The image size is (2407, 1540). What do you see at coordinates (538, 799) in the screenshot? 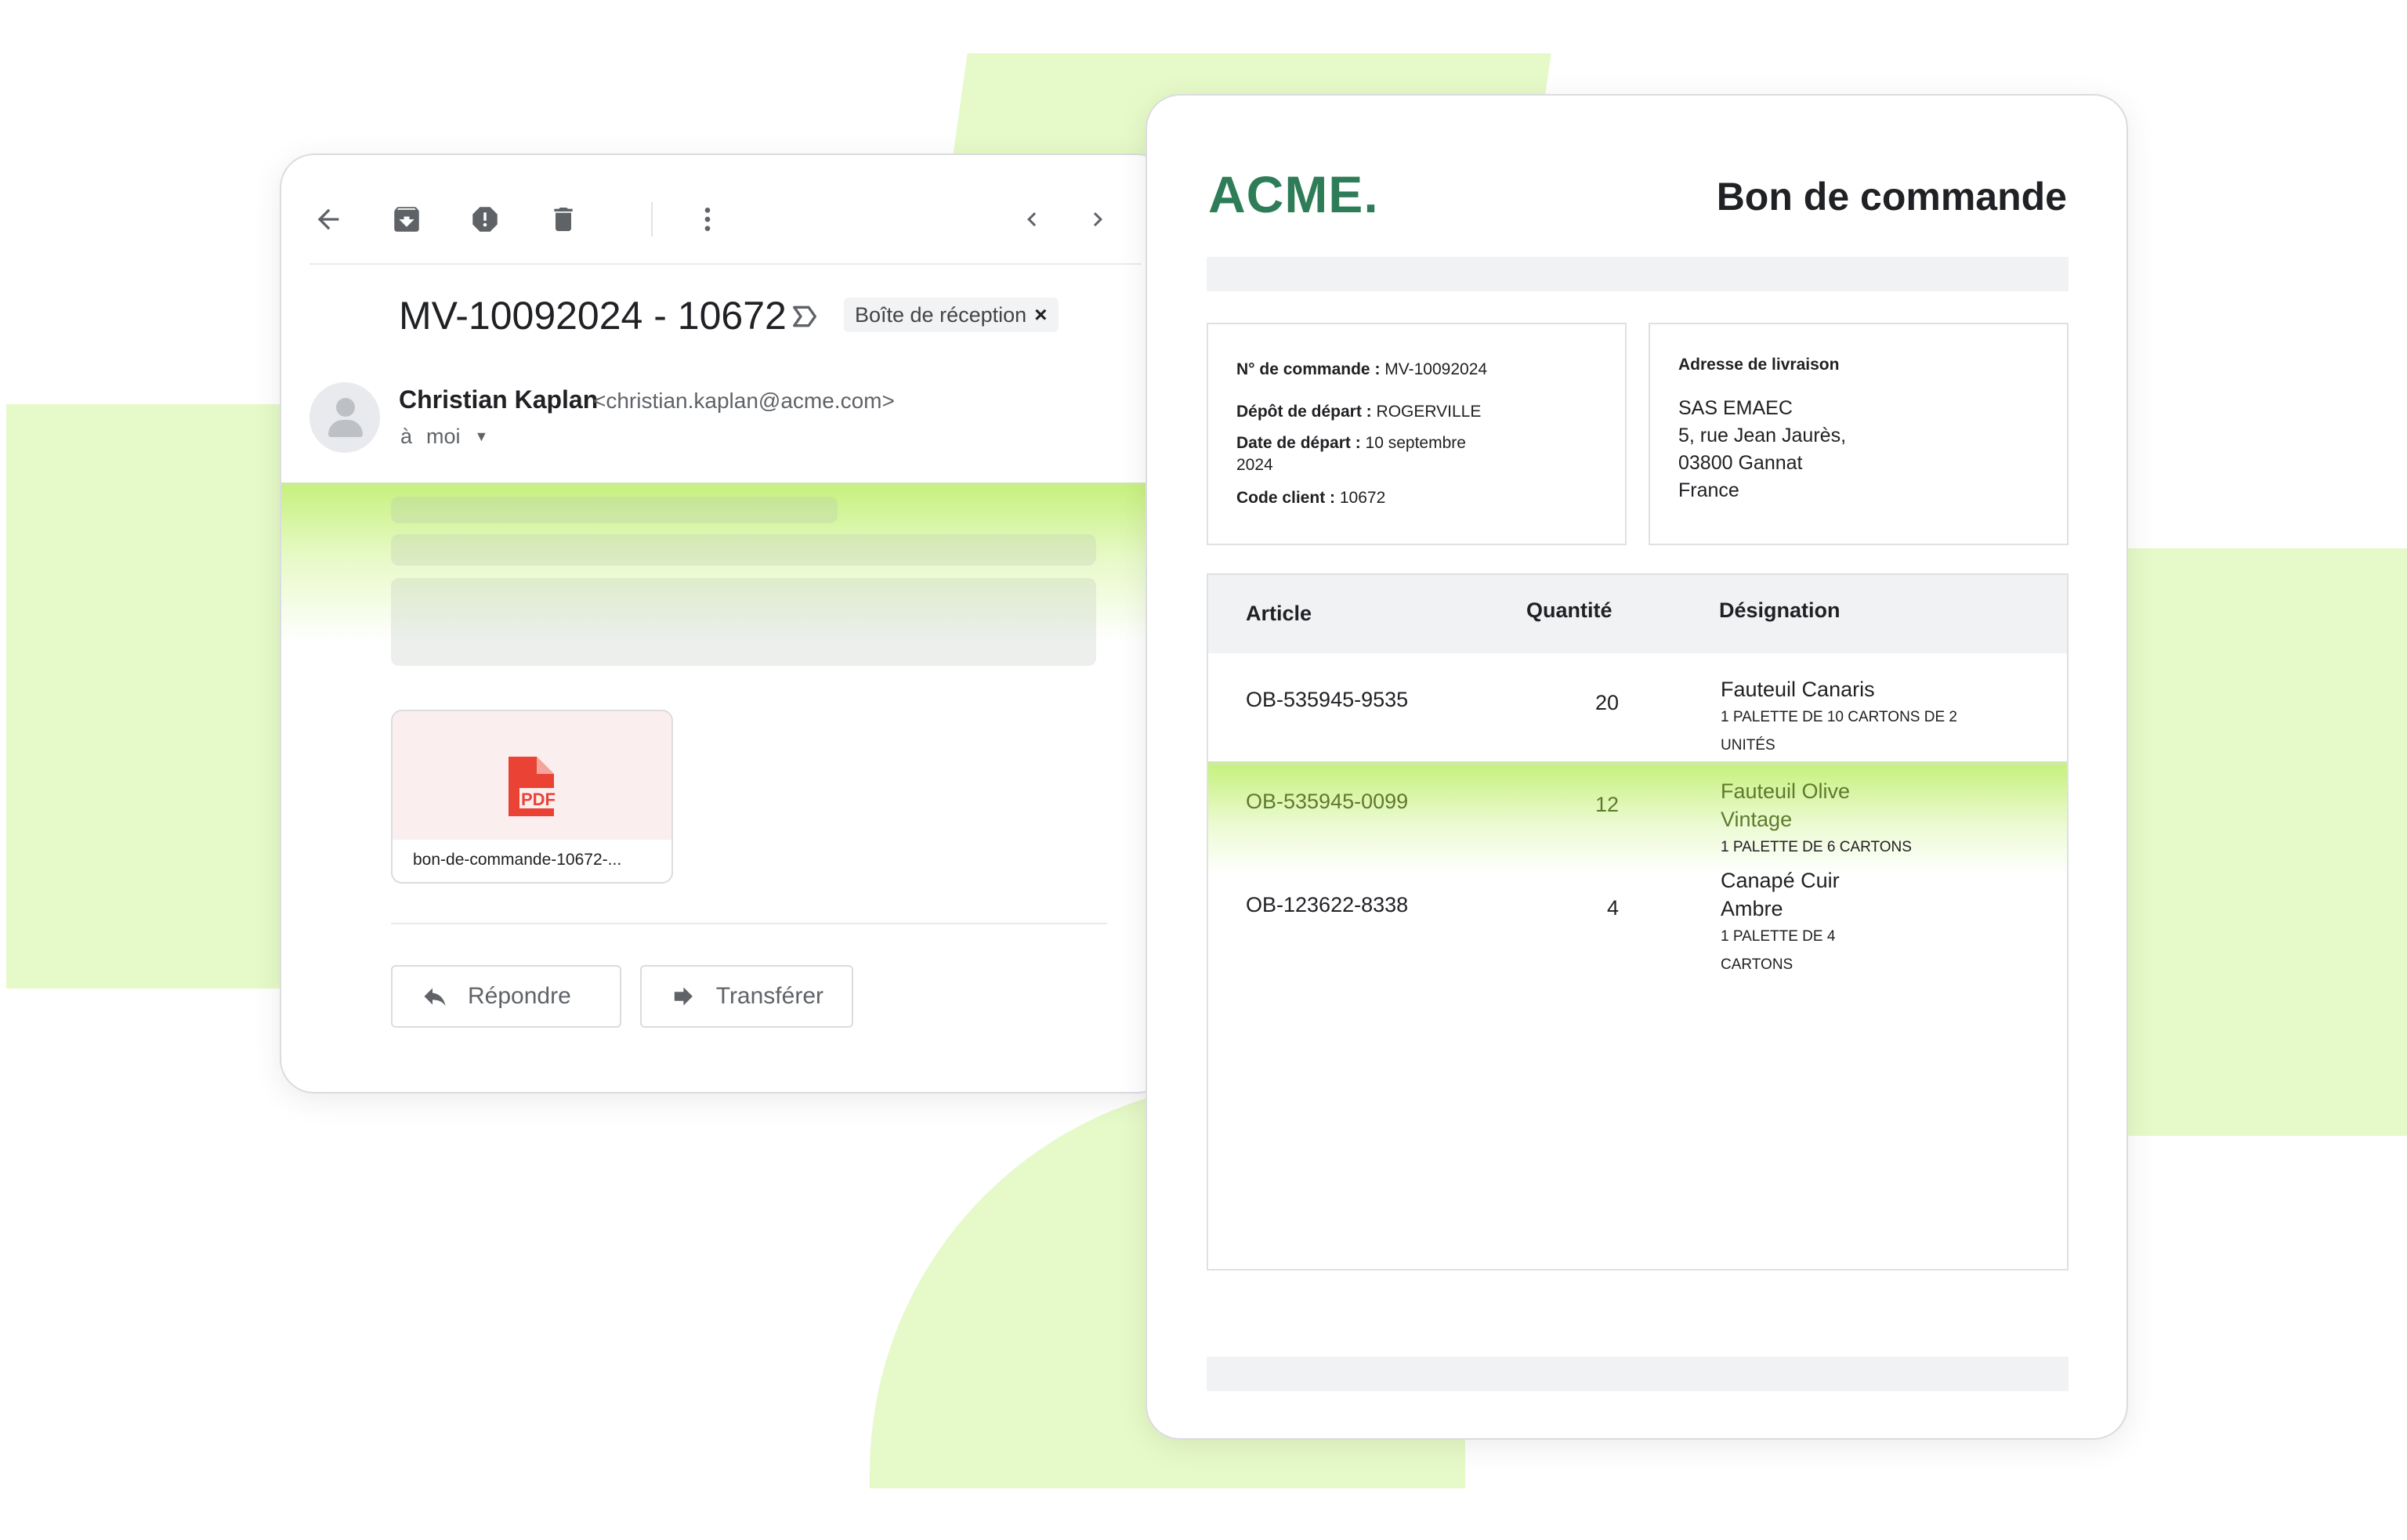
I see `svg-text: PDF` at bounding box center [538, 799].